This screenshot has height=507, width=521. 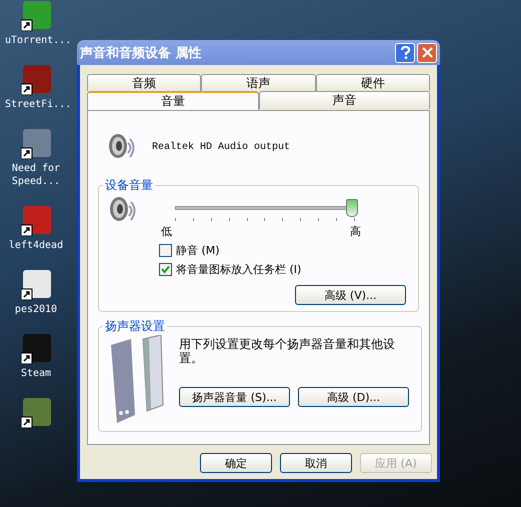 I want to click on question-mark-icon, so click(x=405, y=52).